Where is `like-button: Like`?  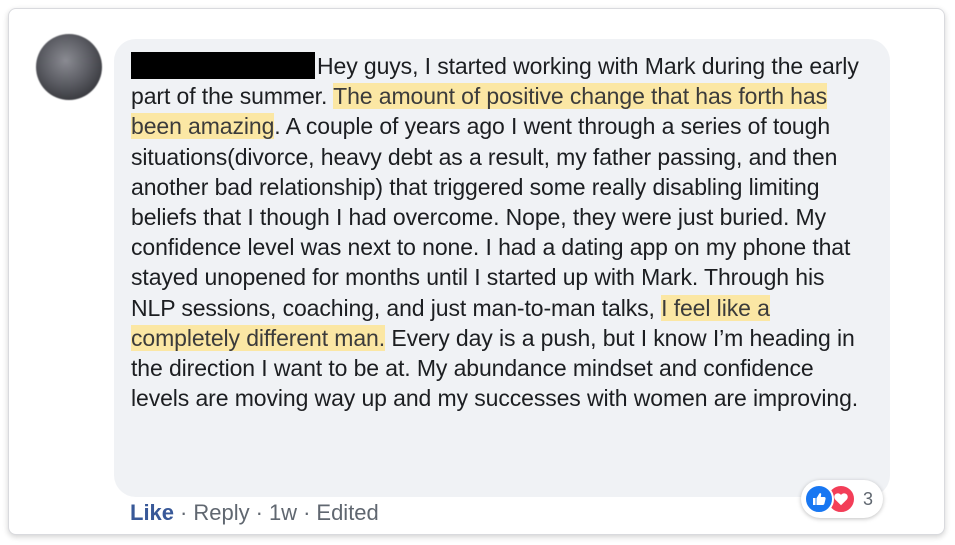 like-button: Like is located at coordinates (152, 513).